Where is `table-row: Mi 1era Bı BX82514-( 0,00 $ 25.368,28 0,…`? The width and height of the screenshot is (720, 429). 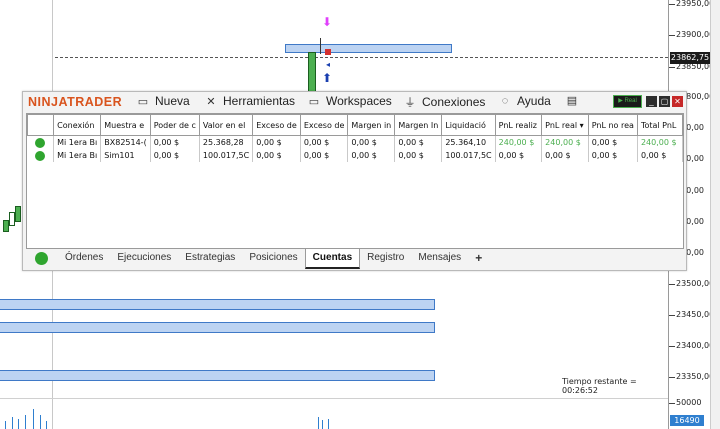
table-row: Mi 1era Bı BX82514-( 0,00 $ 25.368,28 0,… is located at coordinates (355, 142).